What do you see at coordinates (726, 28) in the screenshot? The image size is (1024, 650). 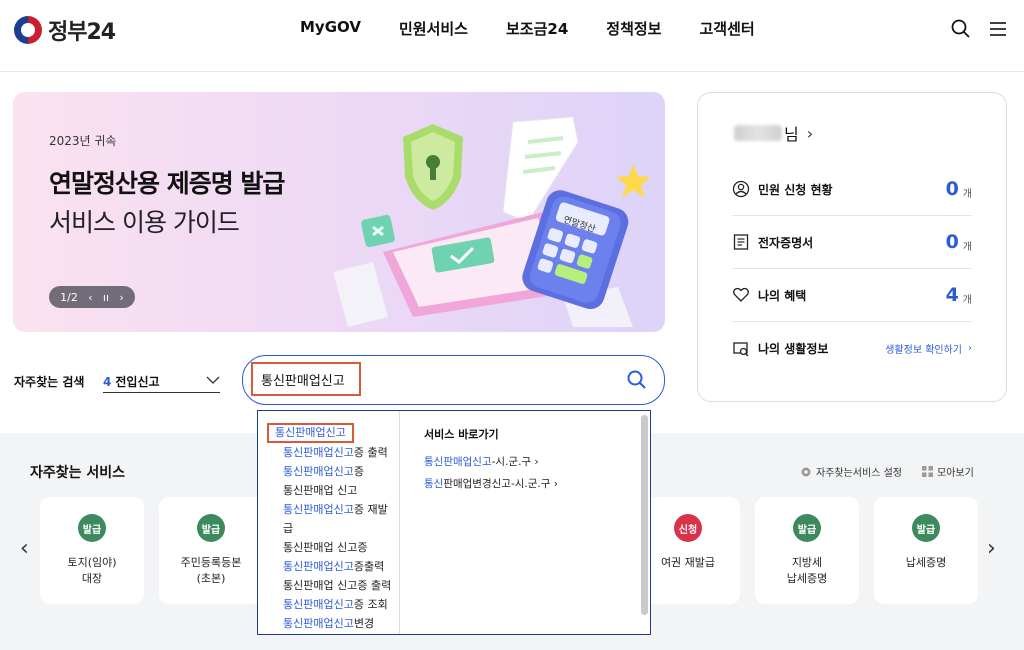 I see `nav-customer-center: 고객센터` at bounding box center [726, 28].